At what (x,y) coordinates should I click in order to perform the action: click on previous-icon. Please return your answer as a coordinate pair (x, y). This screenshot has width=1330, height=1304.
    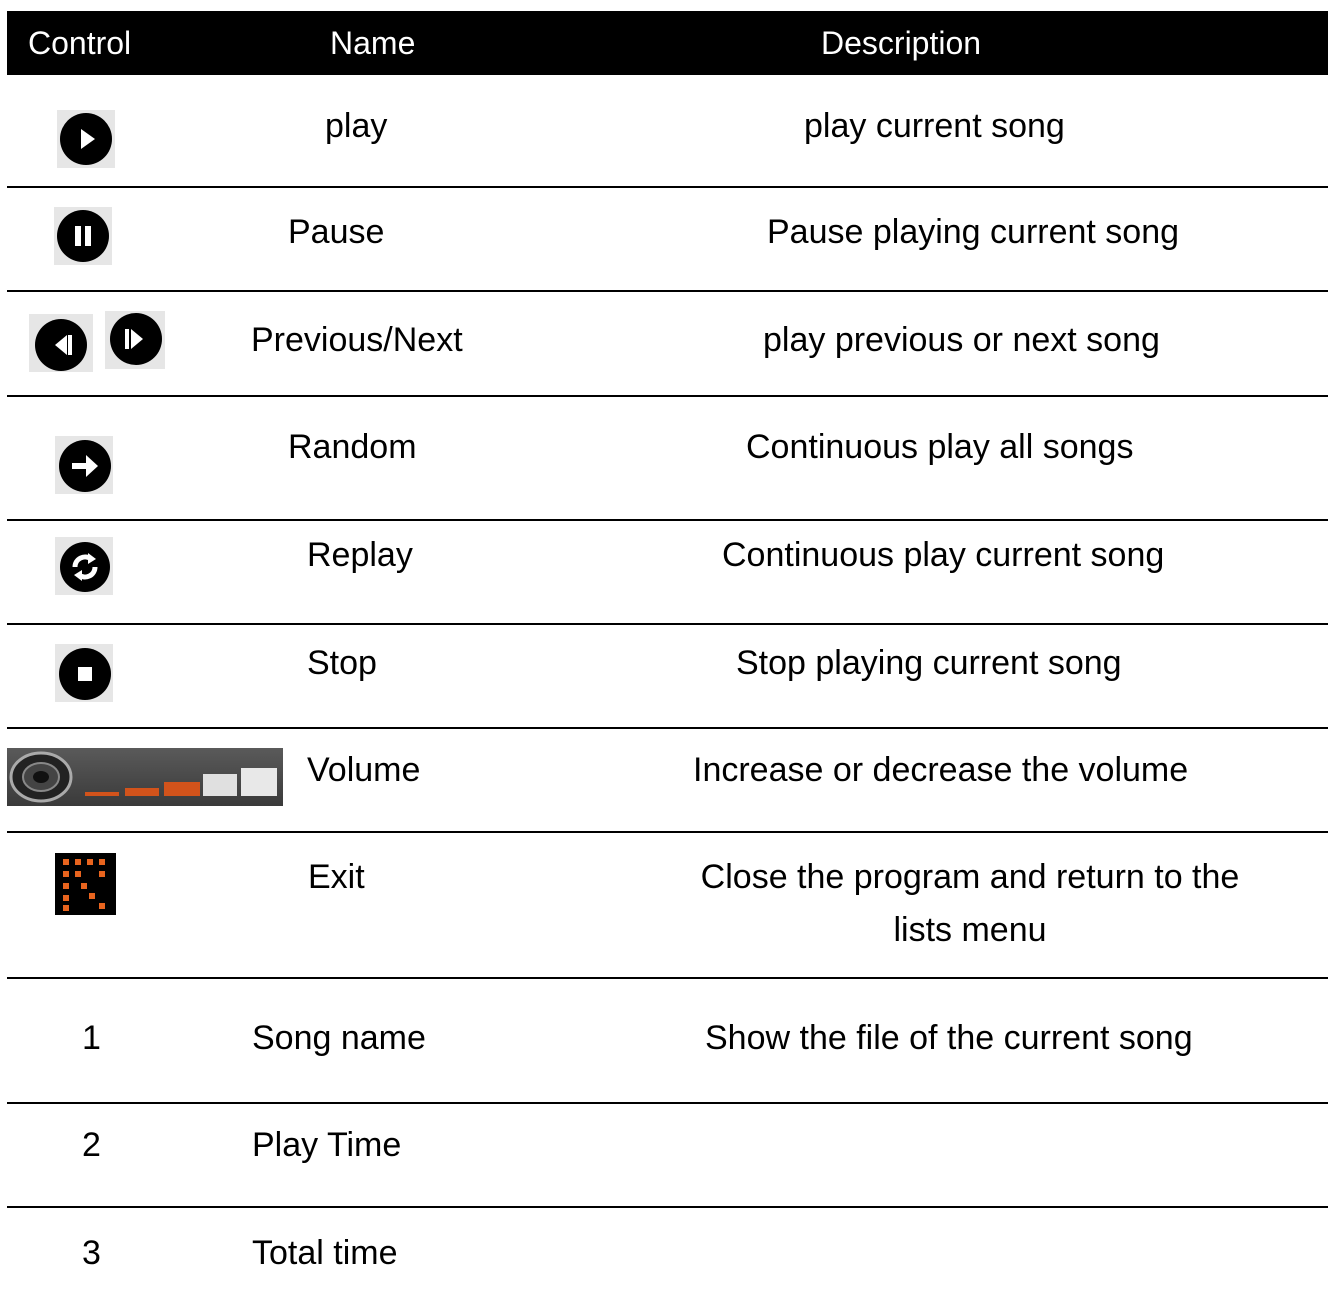
    Looking at the image, I should click on (61, 343).